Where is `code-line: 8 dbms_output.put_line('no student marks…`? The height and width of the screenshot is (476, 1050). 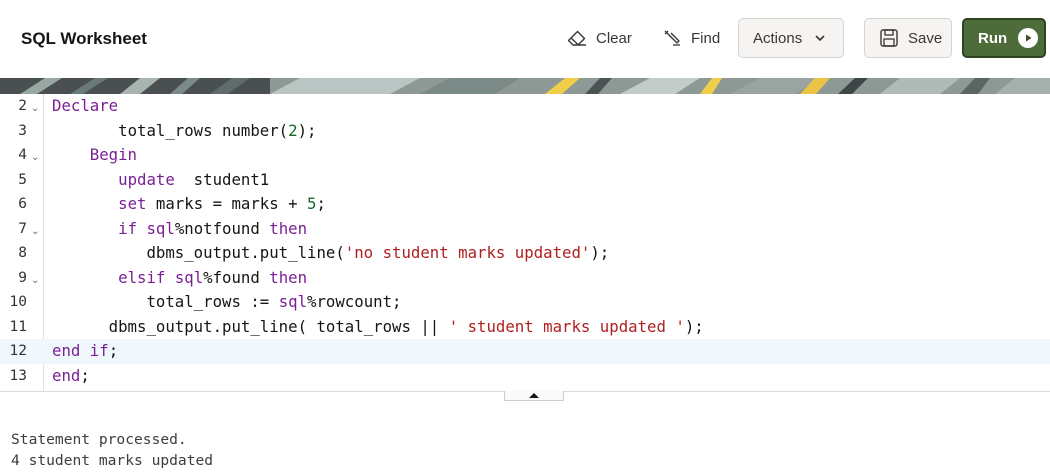
code-line: 8 dbms_output.put_line('no student marks… is located at coordinates (525, 253).